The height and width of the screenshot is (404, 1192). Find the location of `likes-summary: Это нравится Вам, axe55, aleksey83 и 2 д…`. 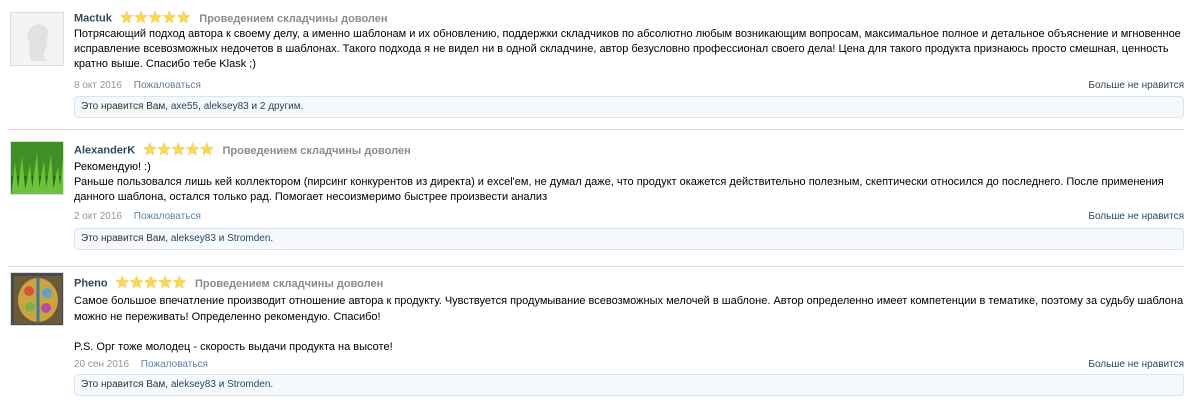

likes-summary: Это нравится Вам, axe55, aleksey83 и 2 д… is located at coordinates (629, 107).